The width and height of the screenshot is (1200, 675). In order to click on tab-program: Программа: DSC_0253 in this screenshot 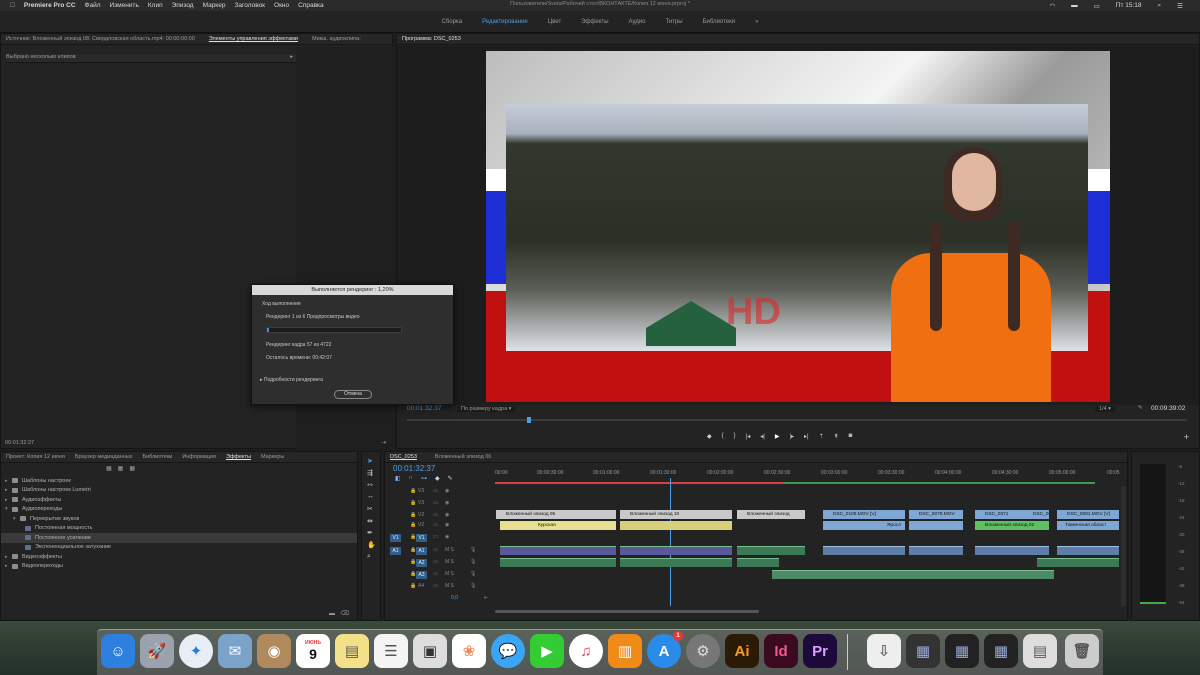, I will do `click(431, 39)`.